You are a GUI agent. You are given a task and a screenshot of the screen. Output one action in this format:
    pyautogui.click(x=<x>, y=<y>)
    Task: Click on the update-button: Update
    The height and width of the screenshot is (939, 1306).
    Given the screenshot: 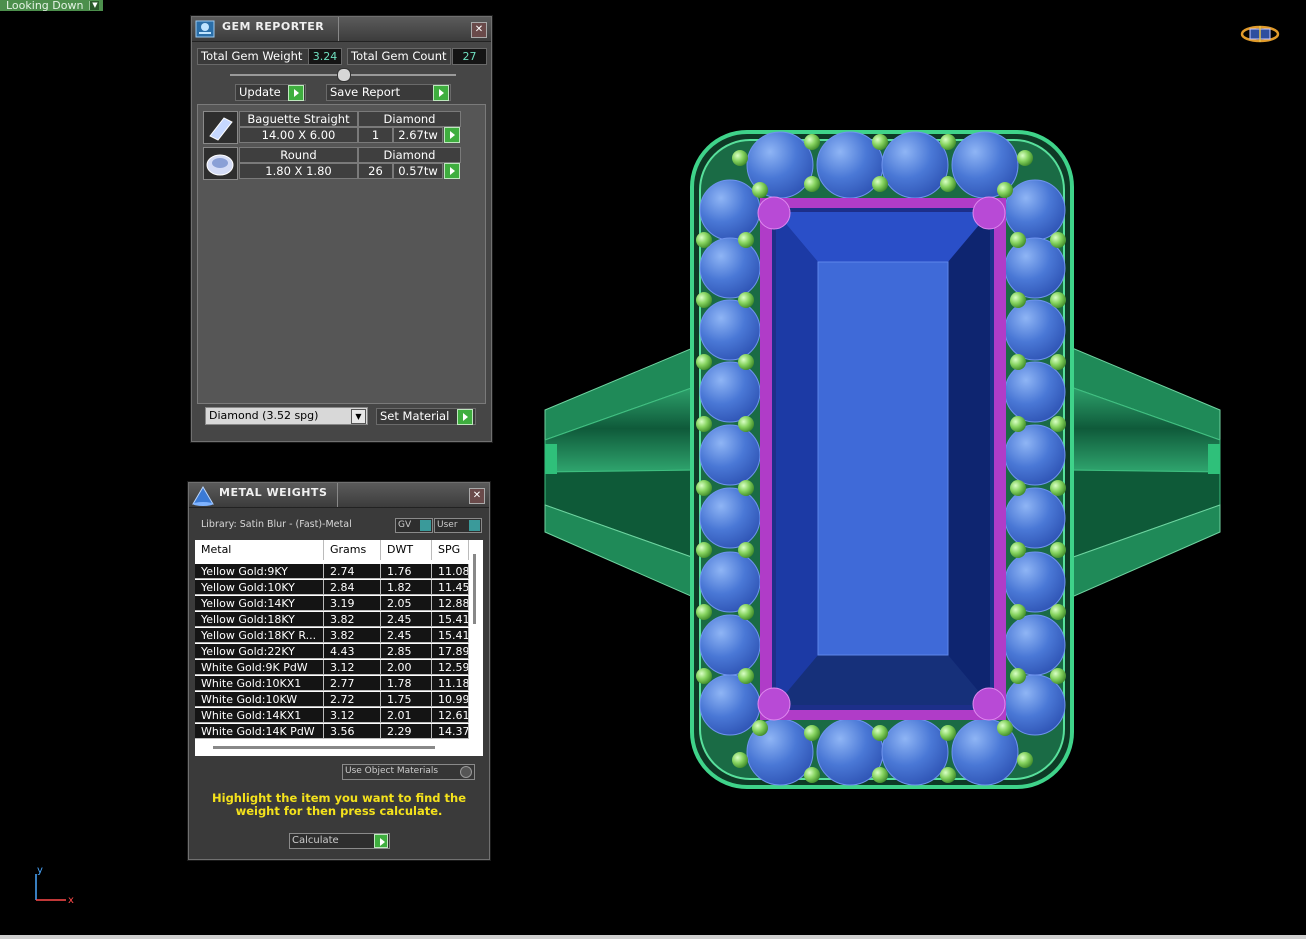 What is the action you would take?
    pyautogui.click(x=270, y=92)
    